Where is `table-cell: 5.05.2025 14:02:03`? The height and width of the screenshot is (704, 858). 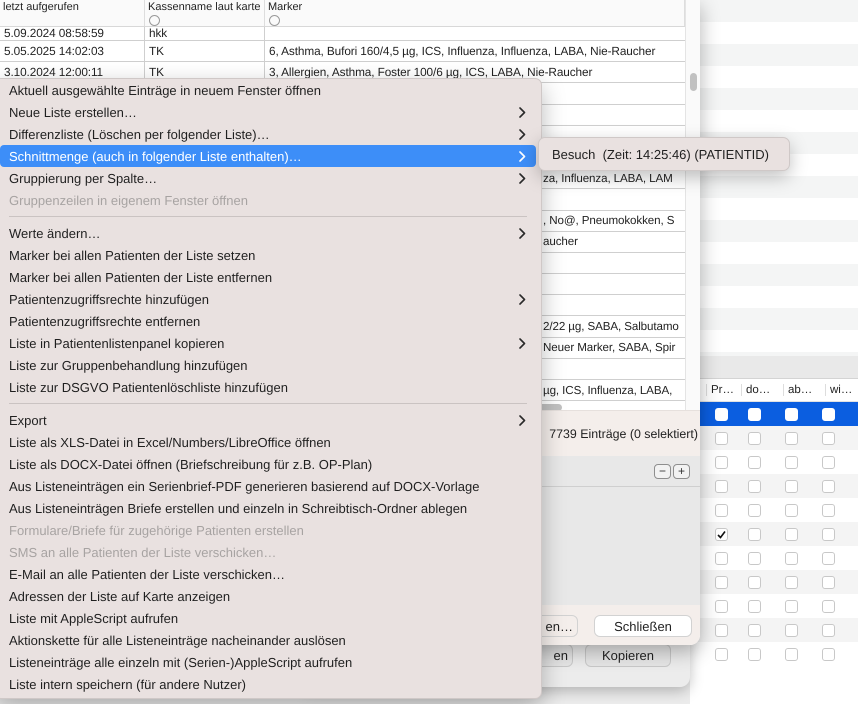
table-cell: 5.05.2025 14:02:03 is located at coordinates (54, 51).